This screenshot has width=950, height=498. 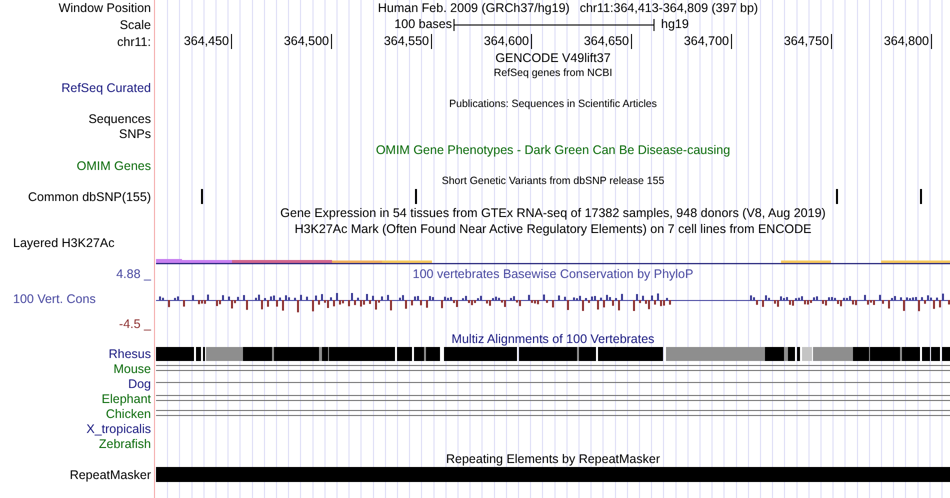 I want to click on species-label: Rhesus, so click(x=129, y=353).